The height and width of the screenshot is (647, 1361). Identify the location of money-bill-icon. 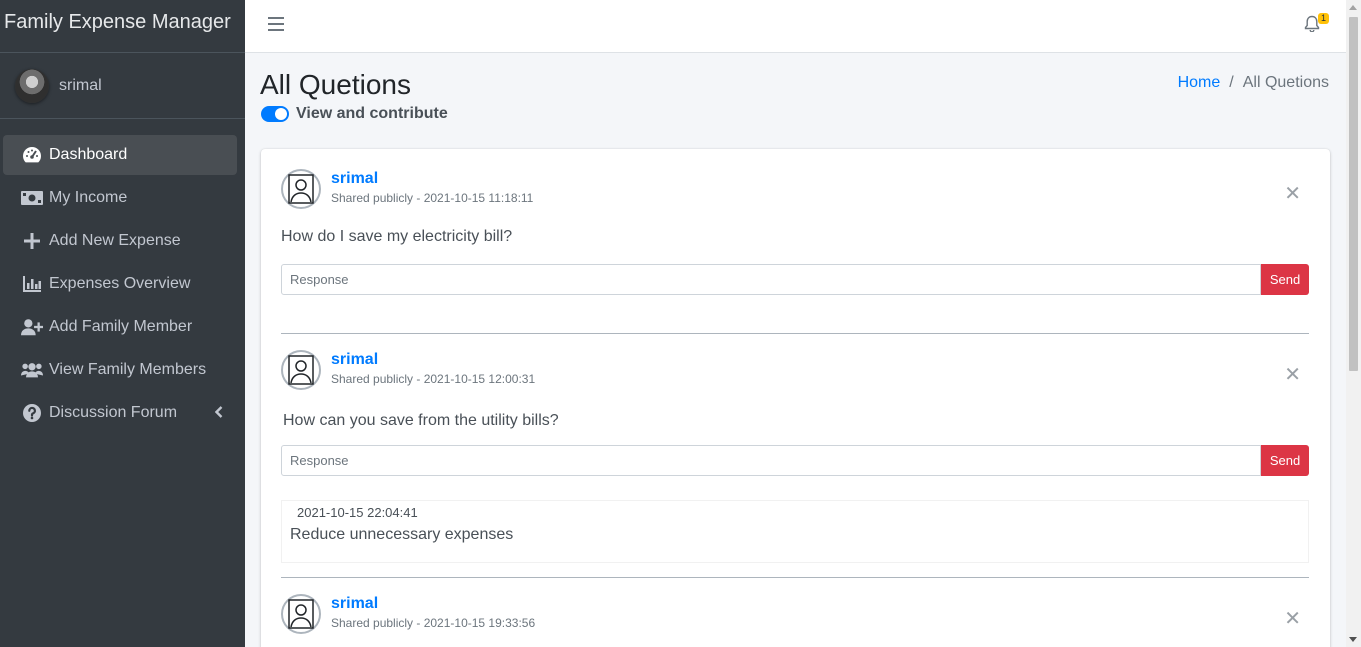
(32, 198).